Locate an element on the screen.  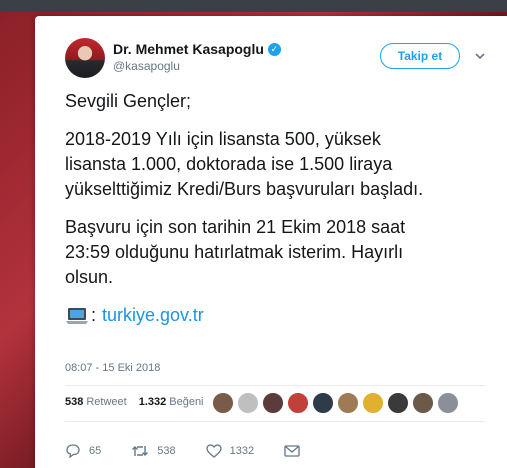
retweet-stat: 538 Retweet is located at coordinates (96, 402).